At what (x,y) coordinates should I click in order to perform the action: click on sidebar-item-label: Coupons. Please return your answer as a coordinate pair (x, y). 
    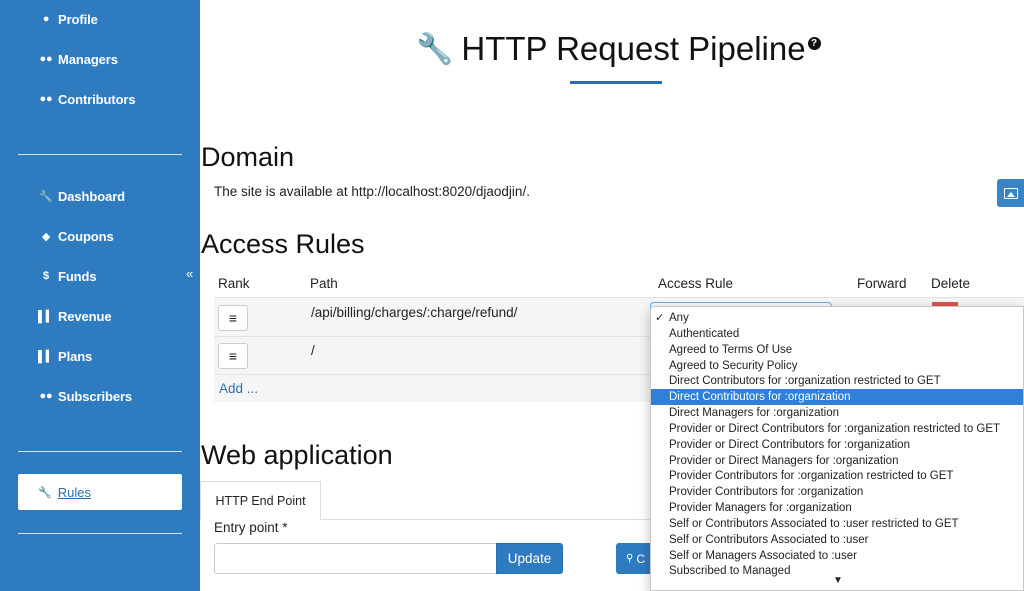
    Looking at the image, I should click on (86, 236).